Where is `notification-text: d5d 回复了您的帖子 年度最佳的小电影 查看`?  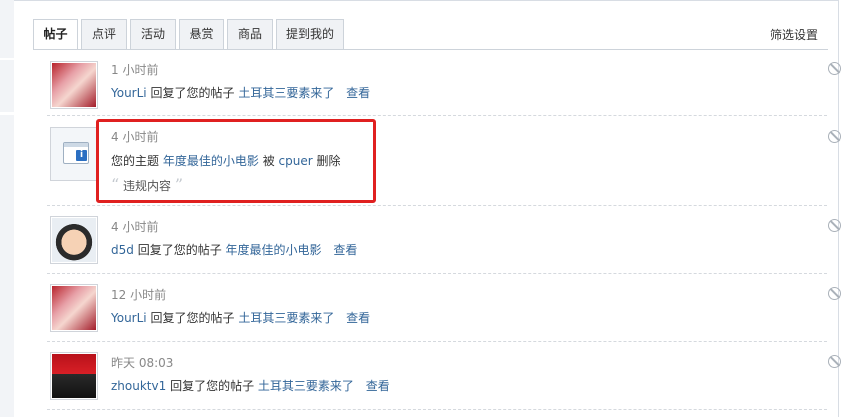 notification-text: d5d 回复了您的帖子 年度最佳的小电影 查看 is located at coordinates (234, 249).